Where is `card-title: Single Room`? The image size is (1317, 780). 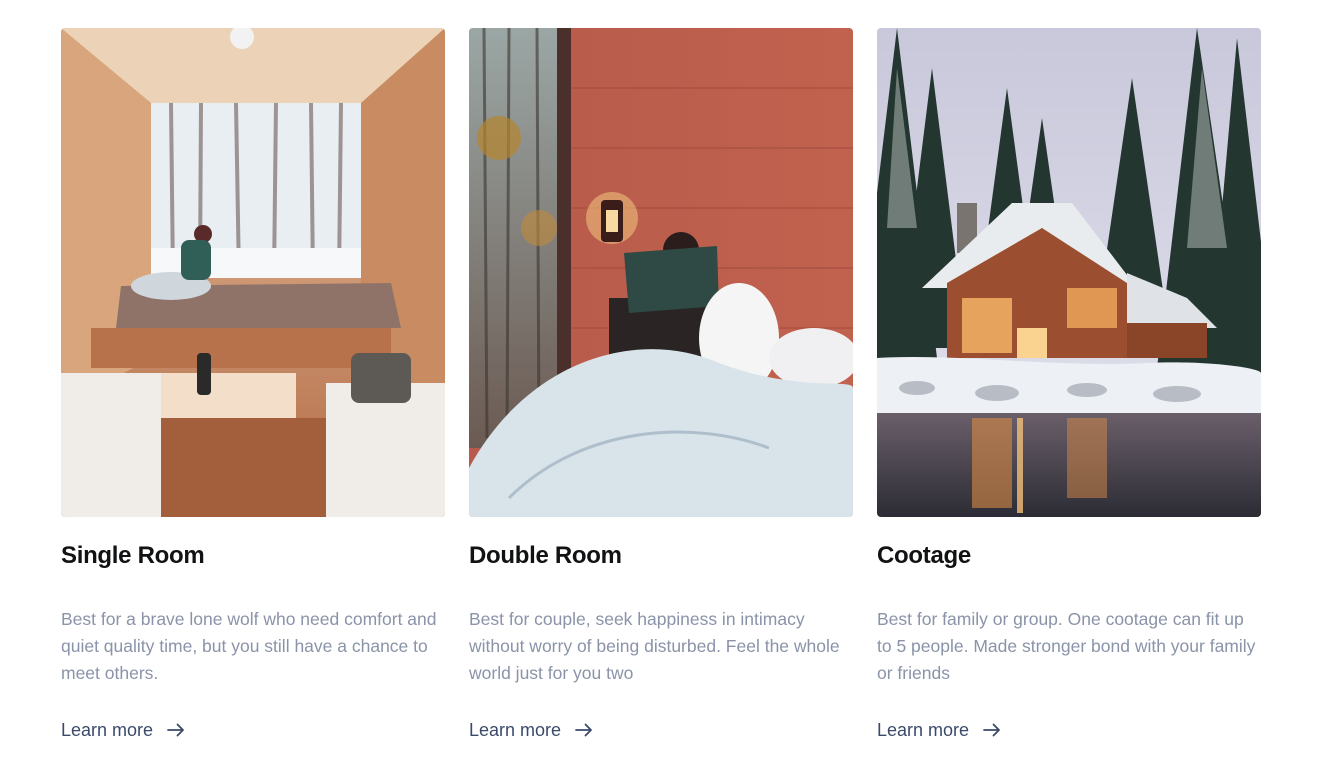
card-title: Single Room is located at coordinates (133, 555).